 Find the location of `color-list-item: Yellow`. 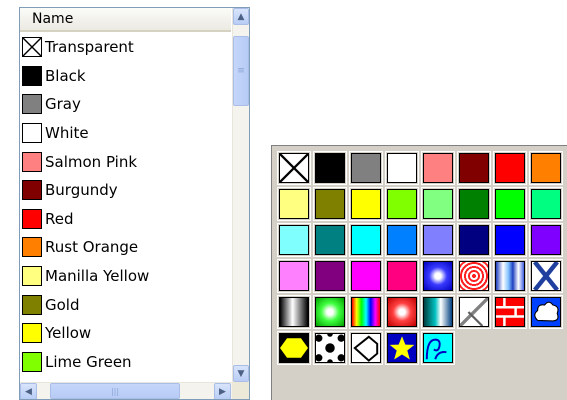

color-list-item: Yellow is located at coordinates (125, 333).